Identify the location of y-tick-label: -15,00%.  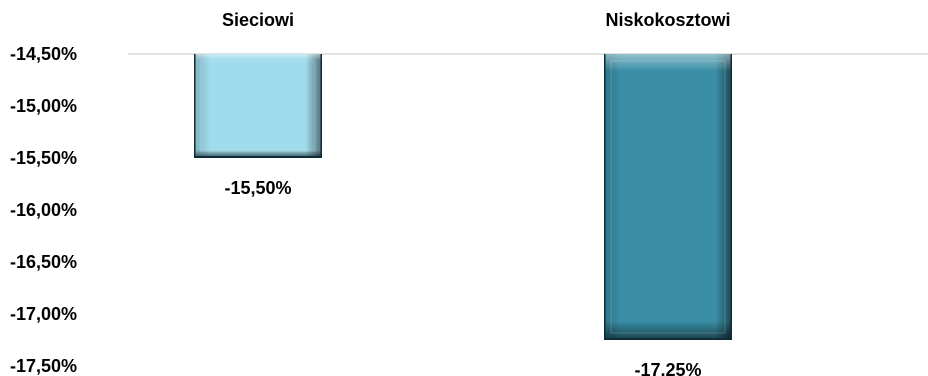
(43, 106).